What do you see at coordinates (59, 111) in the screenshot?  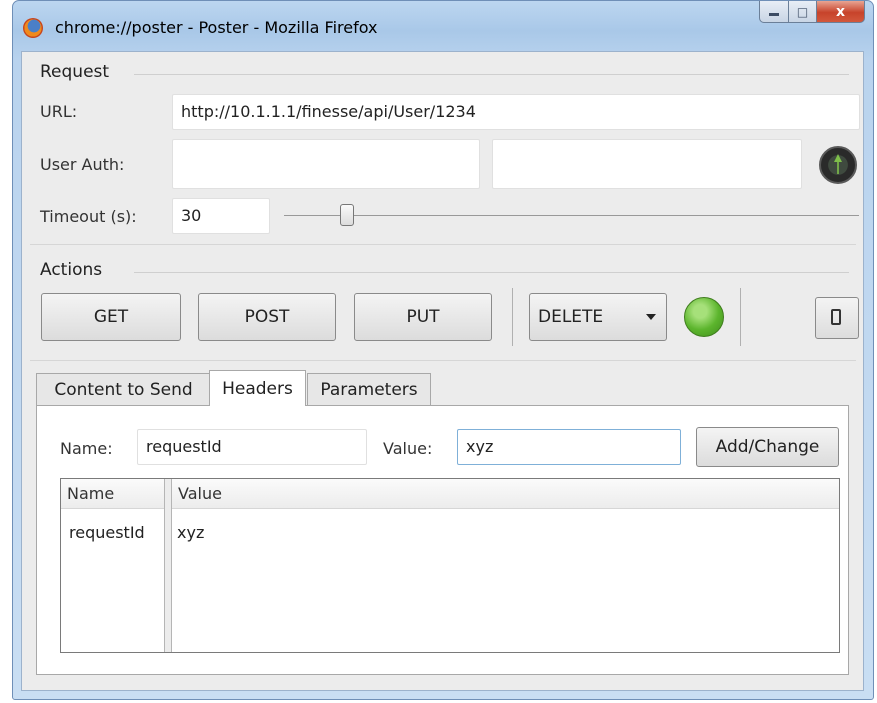 I see `url-label: URL:` at bounding box center [59, 111].